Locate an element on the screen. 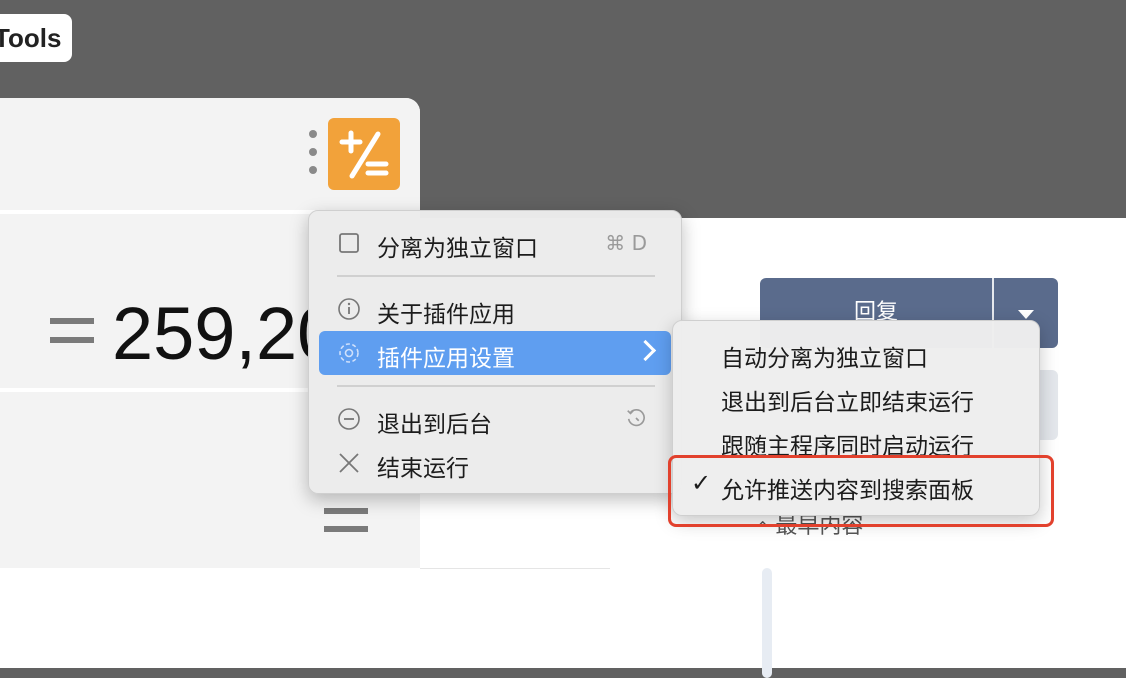  menu-item-plugin-settings: 插件应用设置 is located at coordinates (495, 353).